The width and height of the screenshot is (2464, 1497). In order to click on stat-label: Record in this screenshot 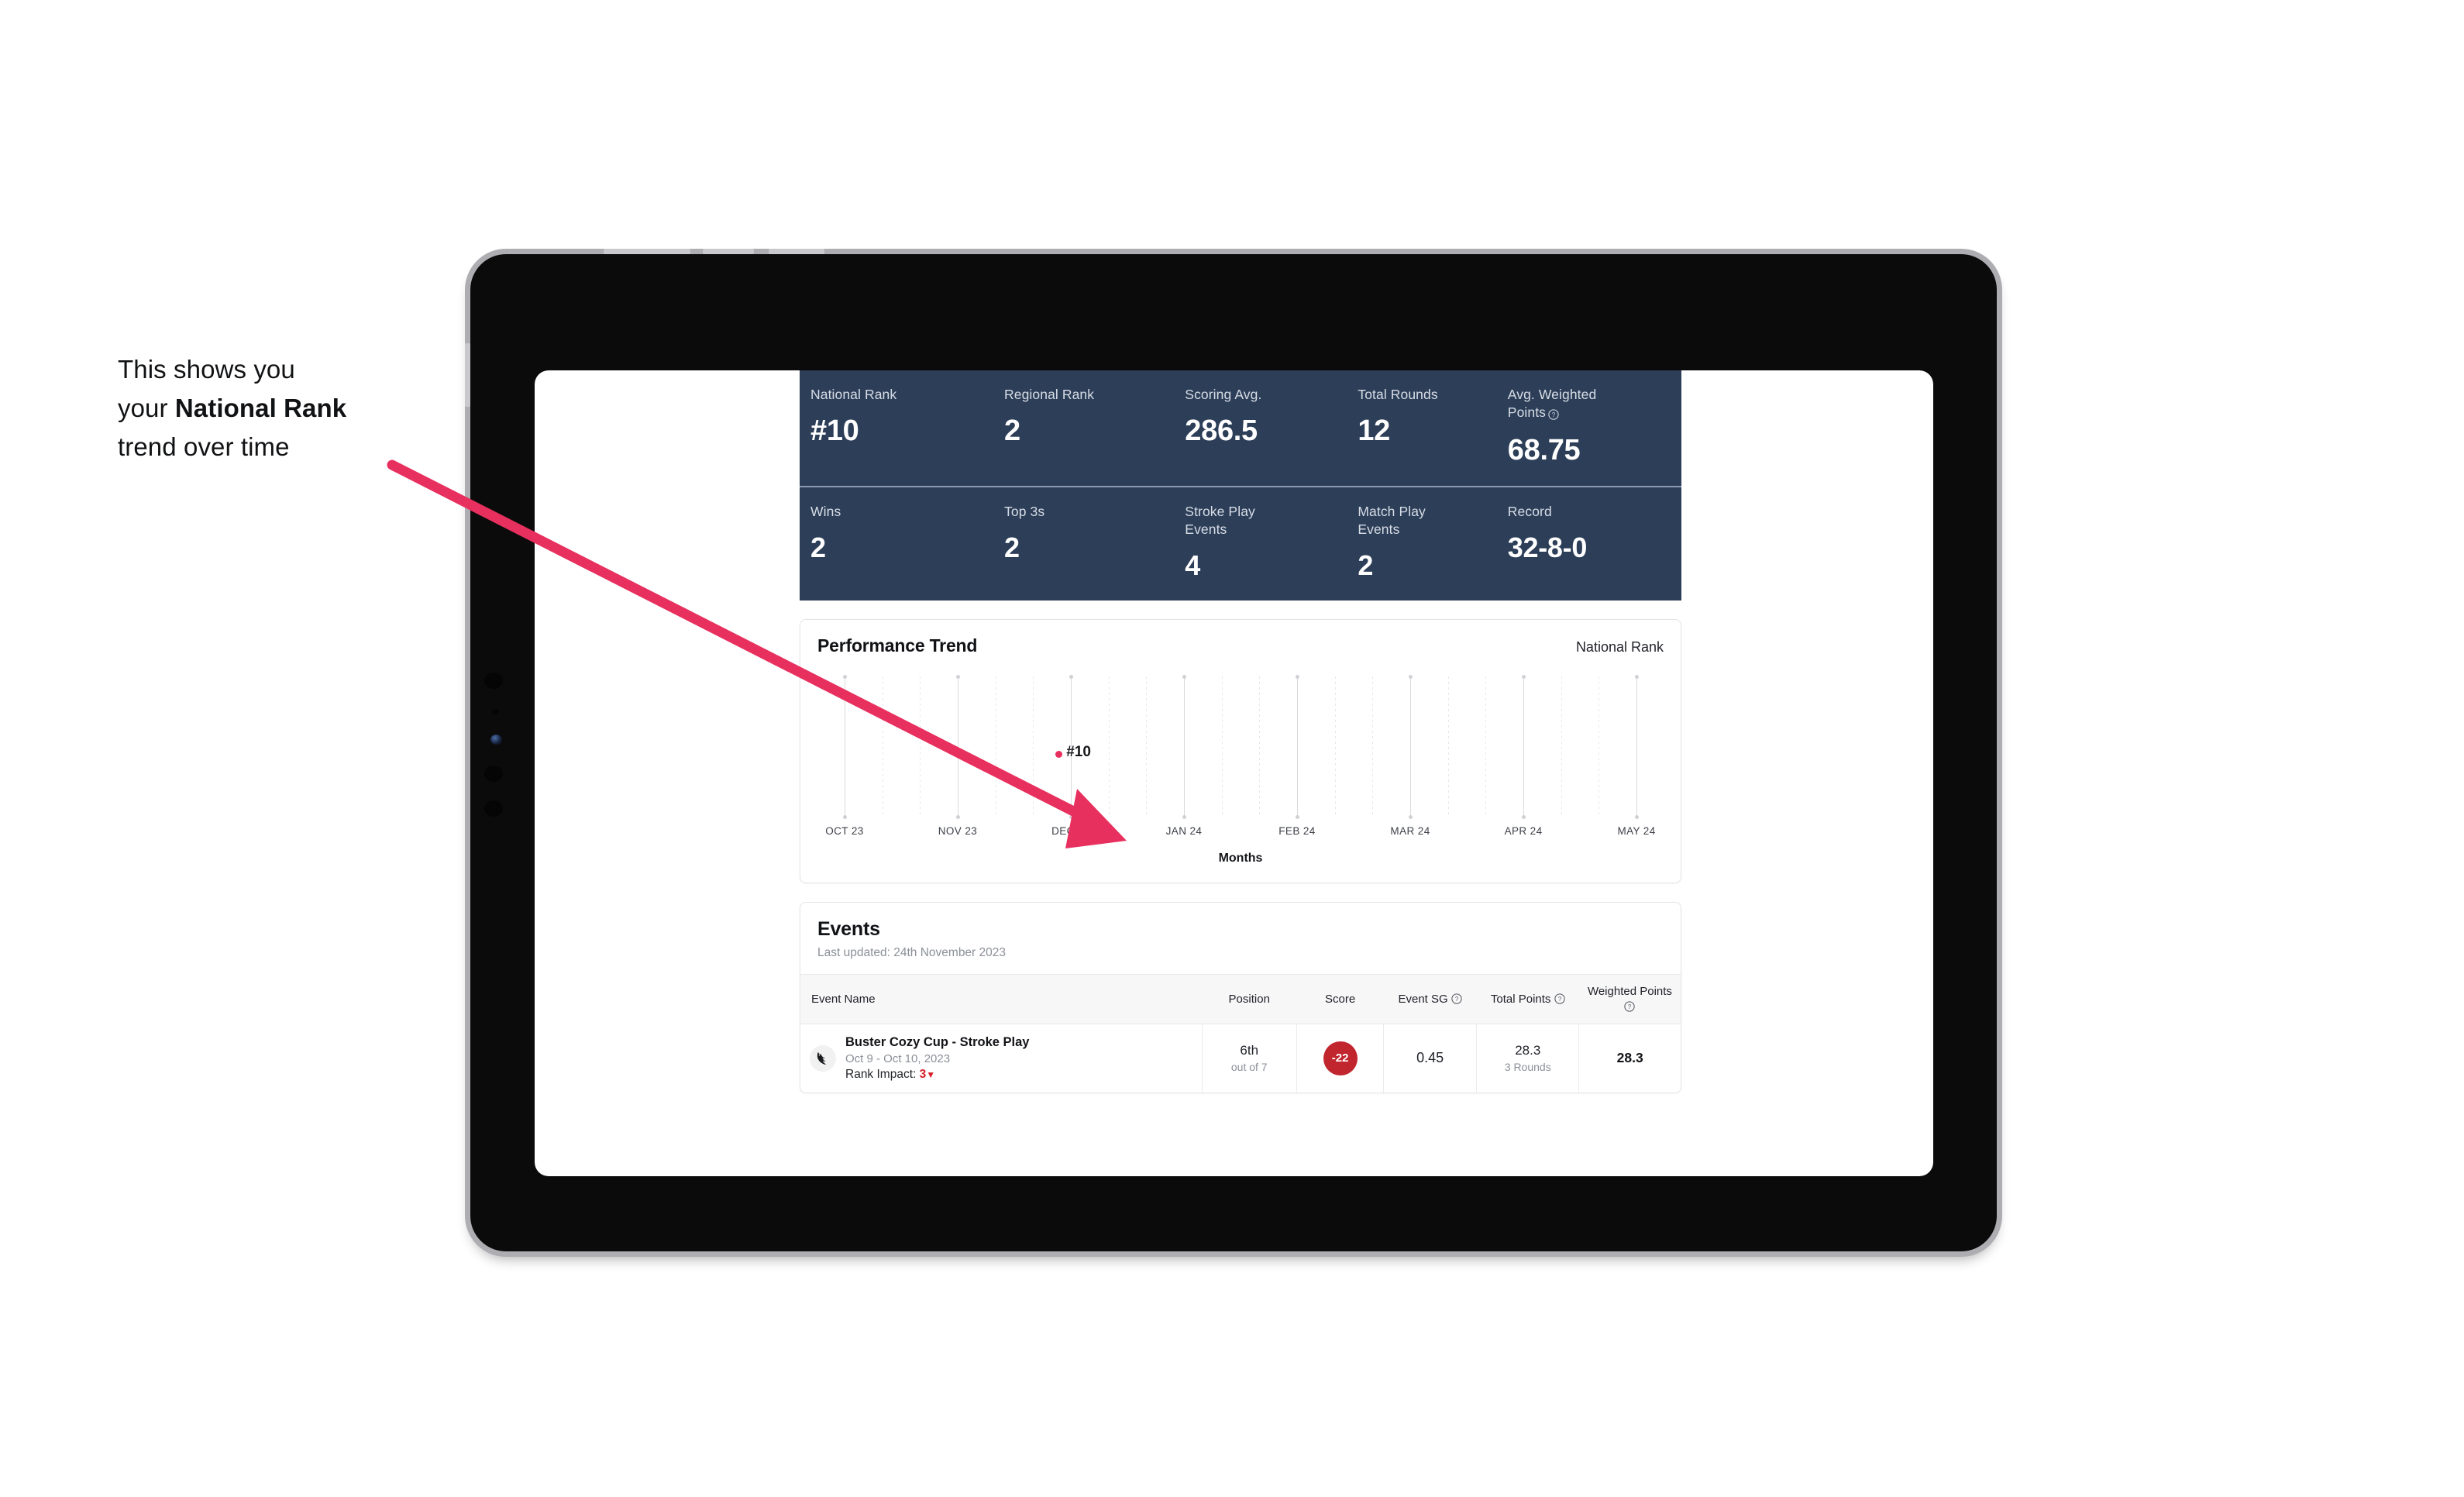, I will do `click(1529, 512)`.